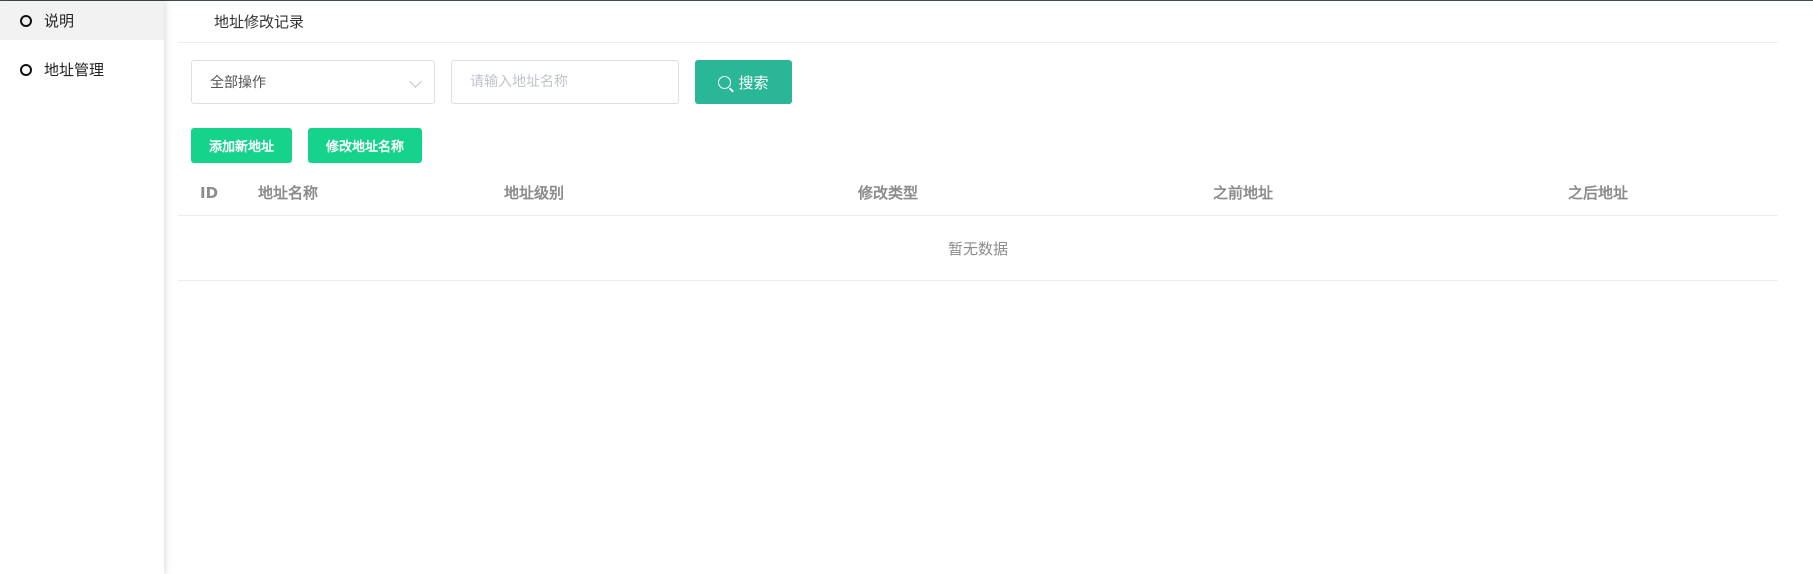  Describe the element at coordinates (725, 82) in the screenshot. I see `search-icon` at that location.